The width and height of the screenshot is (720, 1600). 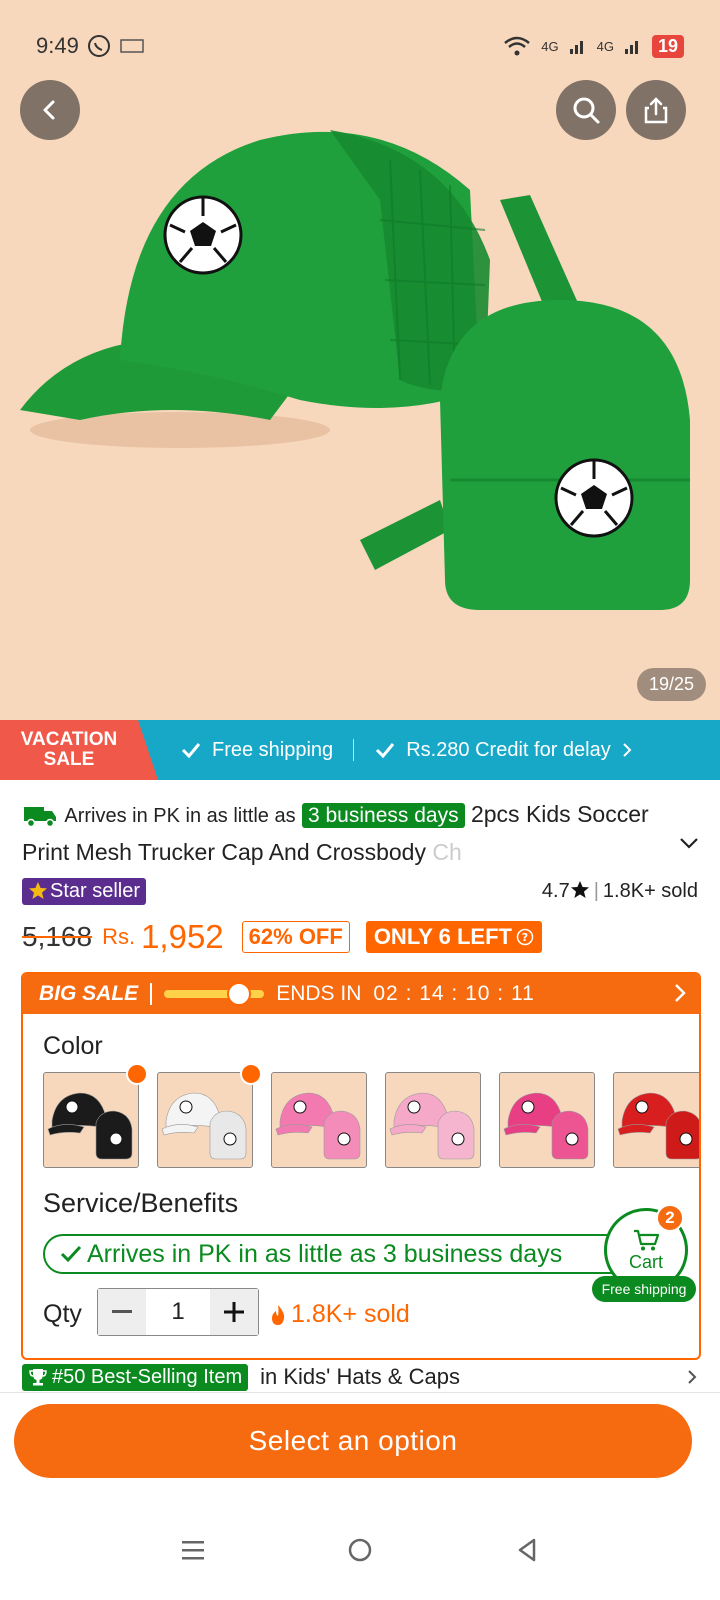 I want to click on plus-icon, so click(x=234, y=1312).